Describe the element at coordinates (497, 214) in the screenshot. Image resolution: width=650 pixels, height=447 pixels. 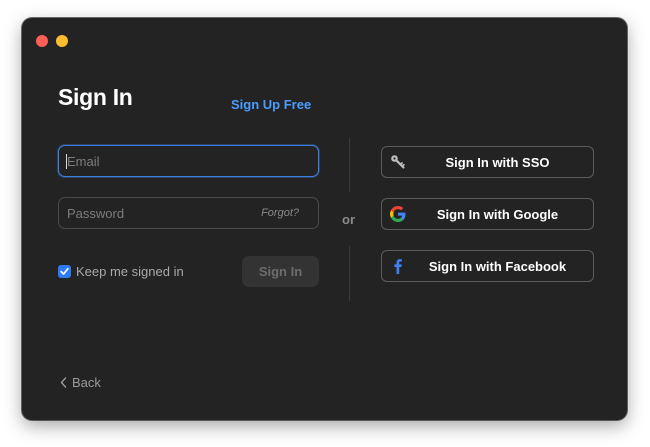
I see `google-button-label: Sign In with Google` at that location.